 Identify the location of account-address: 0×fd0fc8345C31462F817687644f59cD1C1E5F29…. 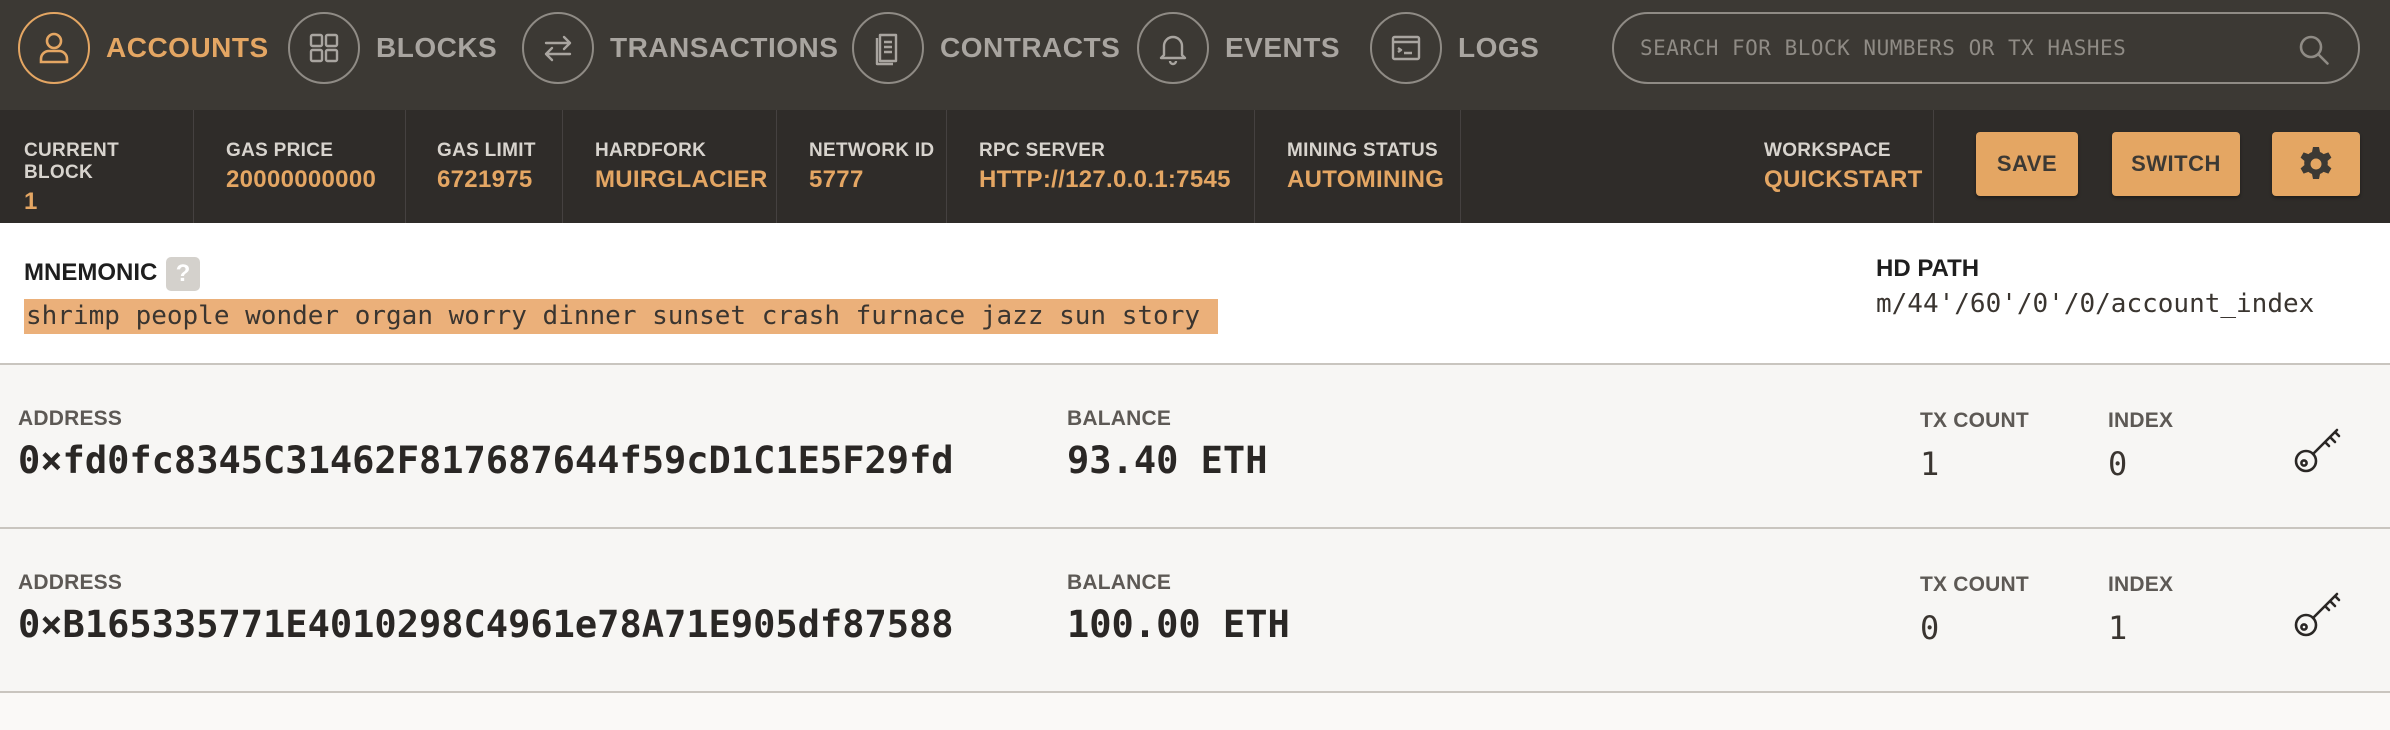
(486, 460).